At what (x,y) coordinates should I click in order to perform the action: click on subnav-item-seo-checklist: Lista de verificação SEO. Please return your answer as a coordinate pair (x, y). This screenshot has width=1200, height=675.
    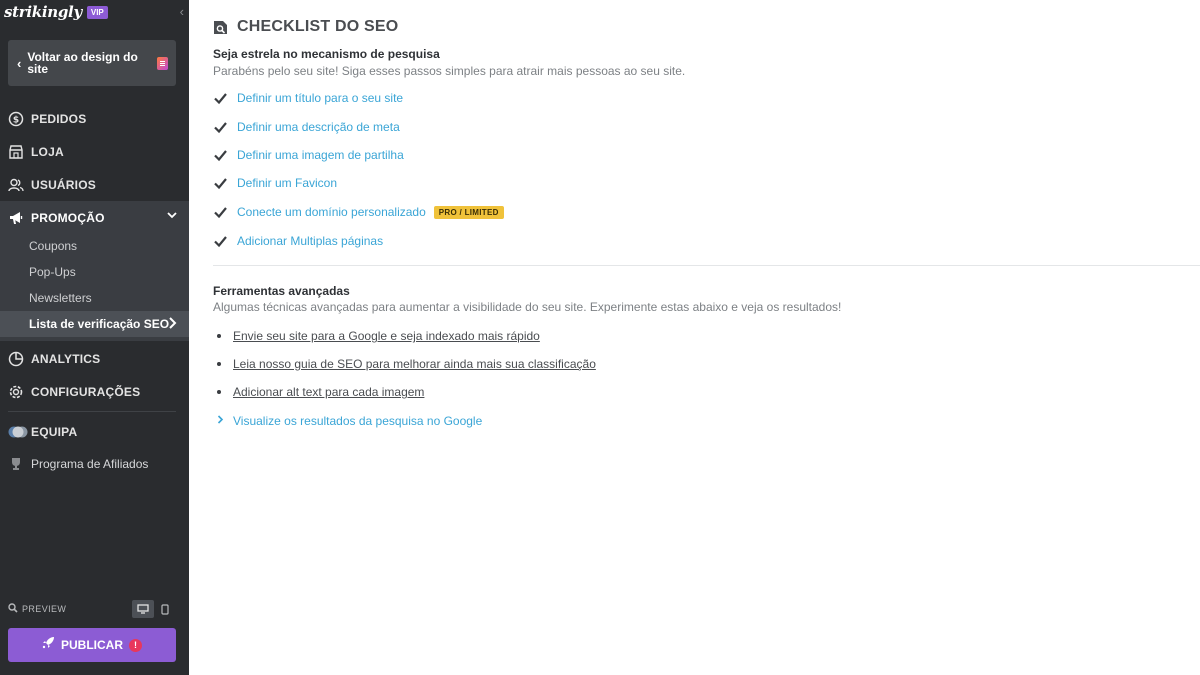
    Looking at the image, I should click on (94, 324).